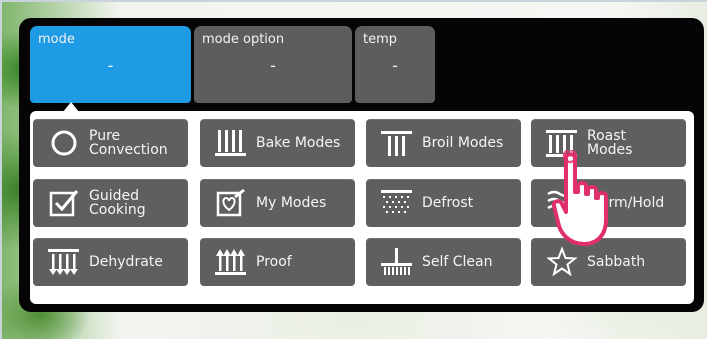 The height and width of the screenshot is (339, 707). What do you see at coordinates (56, 39) in the screenshot?
I see `tab-mode-label: mode` at bounding box center [56, 39].